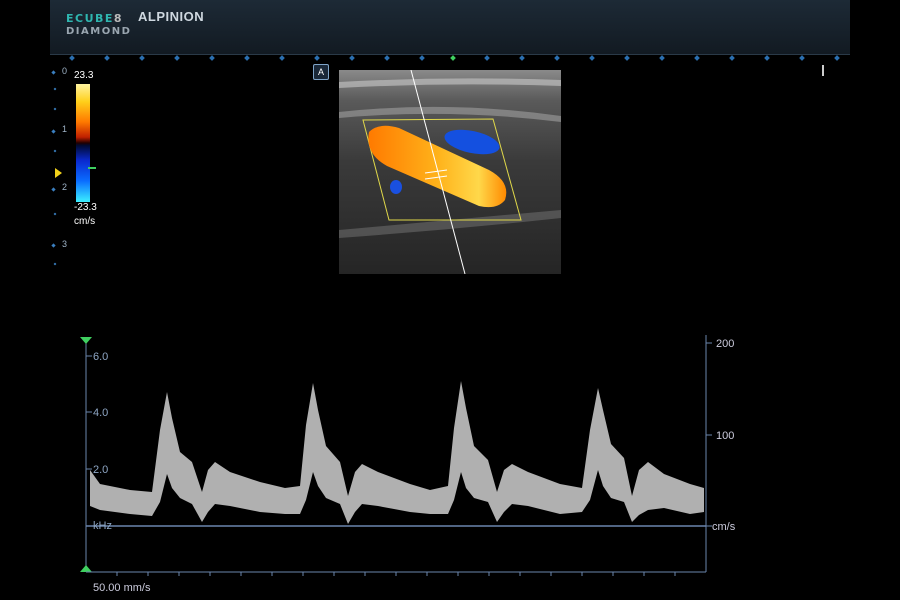 The width and height of the screenshot is (900, 600). I want to click on time-ticks, so click(396, 574).